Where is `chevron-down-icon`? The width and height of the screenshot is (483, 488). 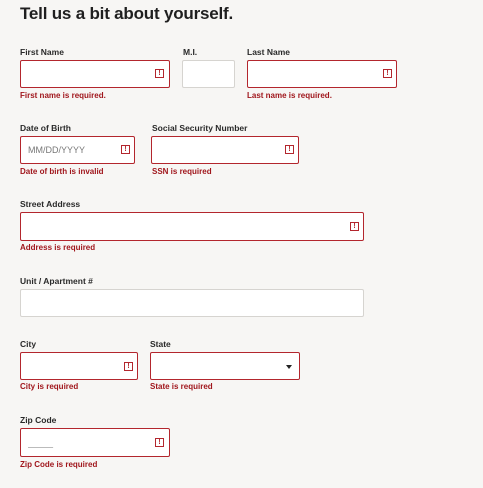
chevron-down-icon is located at coordinates (289, 367).